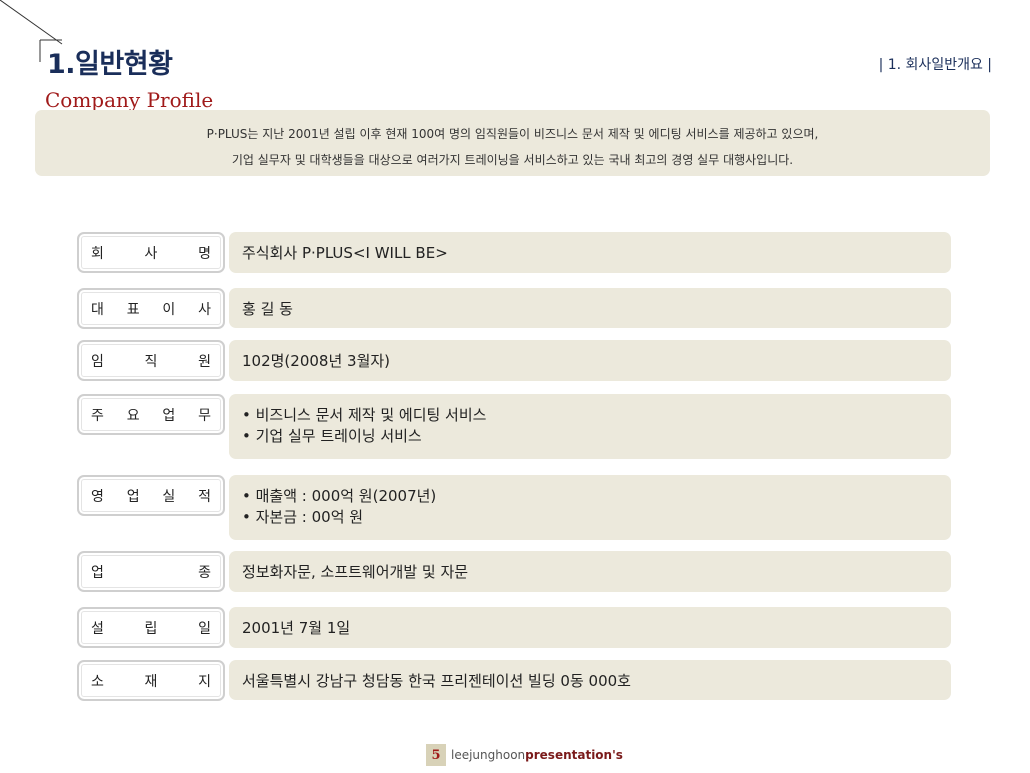 This screenshot has width=1030, height=773. Describe the element at coordinates (110, 64) in the screenshot. I see `page-title: 1.일반현황` at that location.